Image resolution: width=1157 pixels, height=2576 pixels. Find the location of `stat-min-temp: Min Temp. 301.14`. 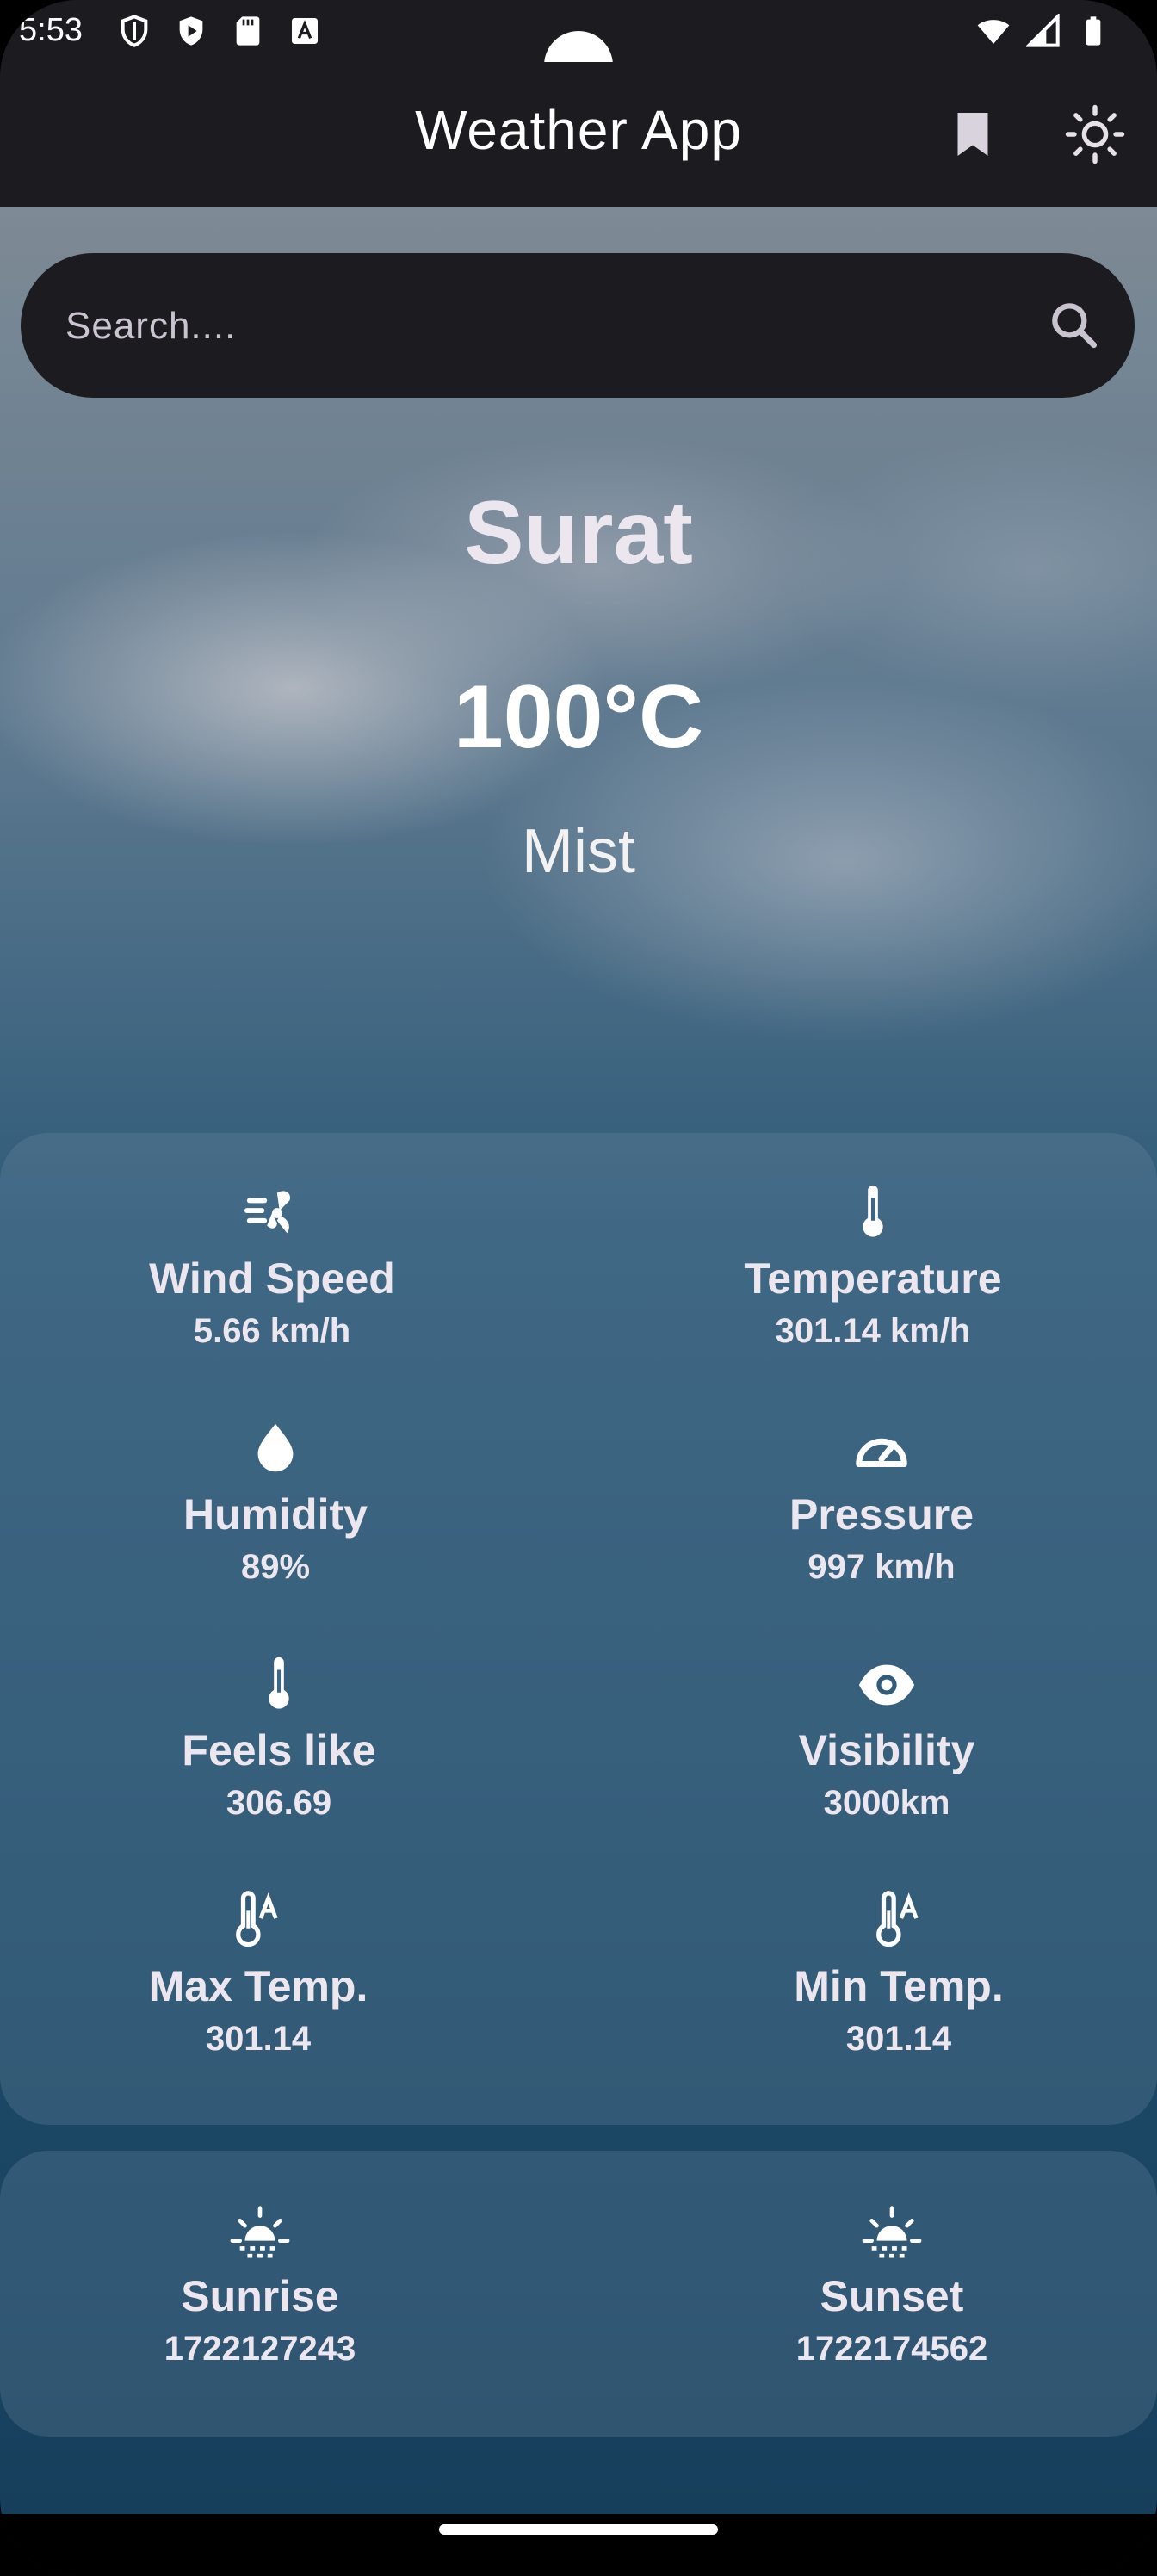

stat-min-temp: Min Temp. 301.14 is located at coordinates (898, 1975).